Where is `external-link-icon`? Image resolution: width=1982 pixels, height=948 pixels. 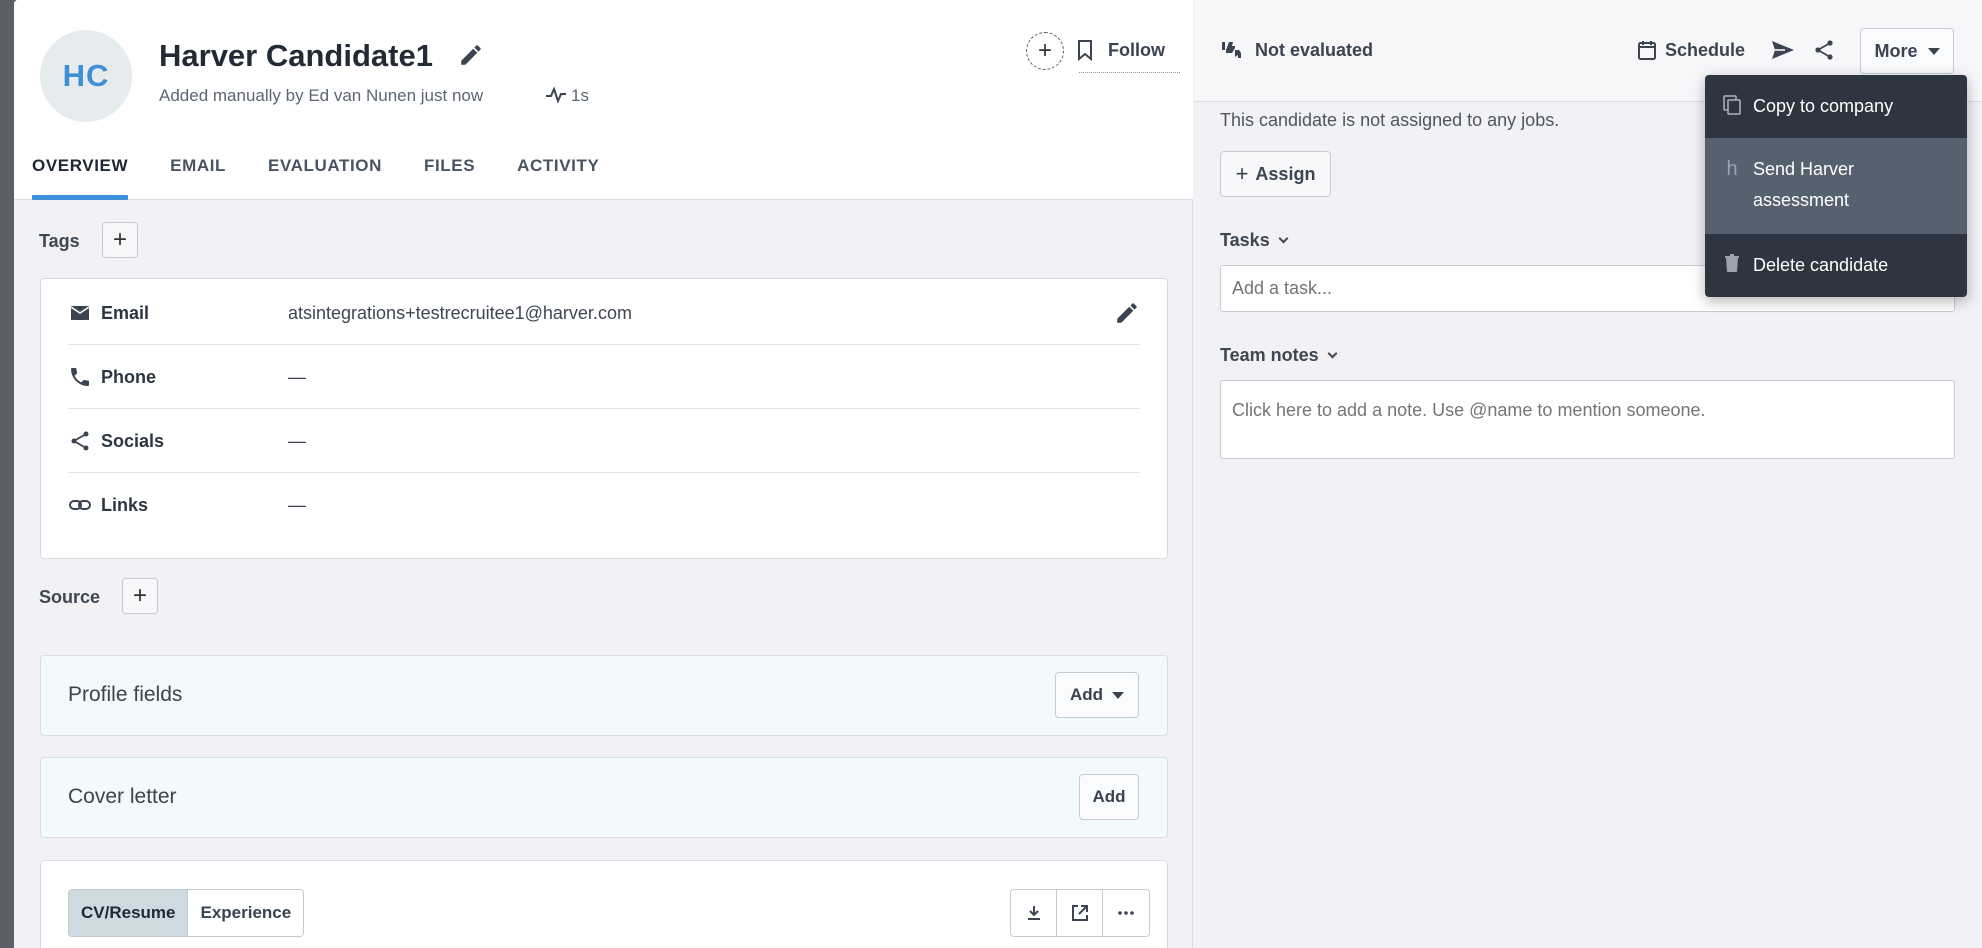 external-link-icon is located at coordinates (1079, 913).